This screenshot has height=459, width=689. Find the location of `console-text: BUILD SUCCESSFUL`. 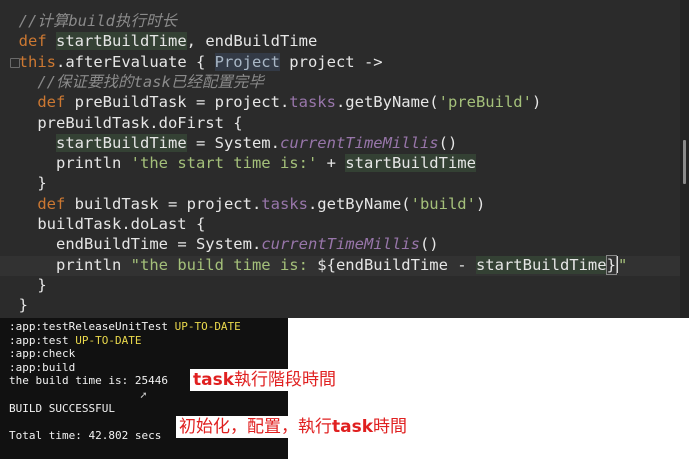

console-text: BUILD SUCCESSFUL is located at coordinates (62, 408).